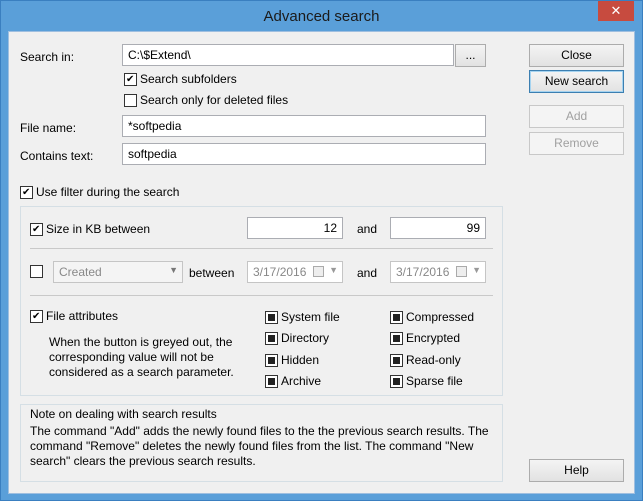 The height and width of the screenshot is (501, 643). What do you see at coordinates (576, 143) in the screenshot?
I see `remove-button: Remove` at bounding box center [576, 143].